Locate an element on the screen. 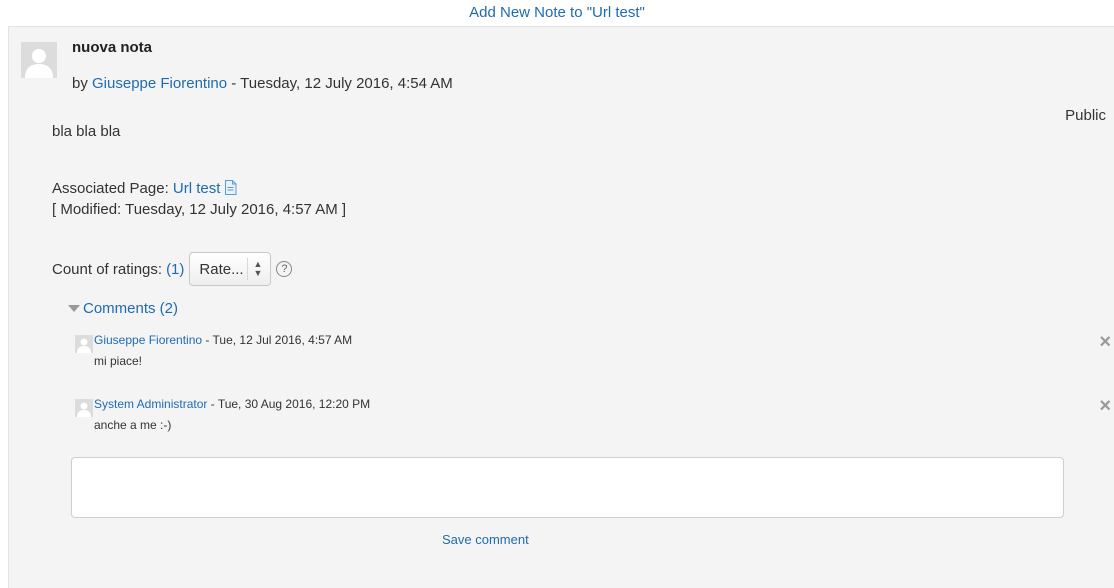 This screenshot has height=588, width=1114. comment-text: anche a me :-) is located at coordinates (133, 425).